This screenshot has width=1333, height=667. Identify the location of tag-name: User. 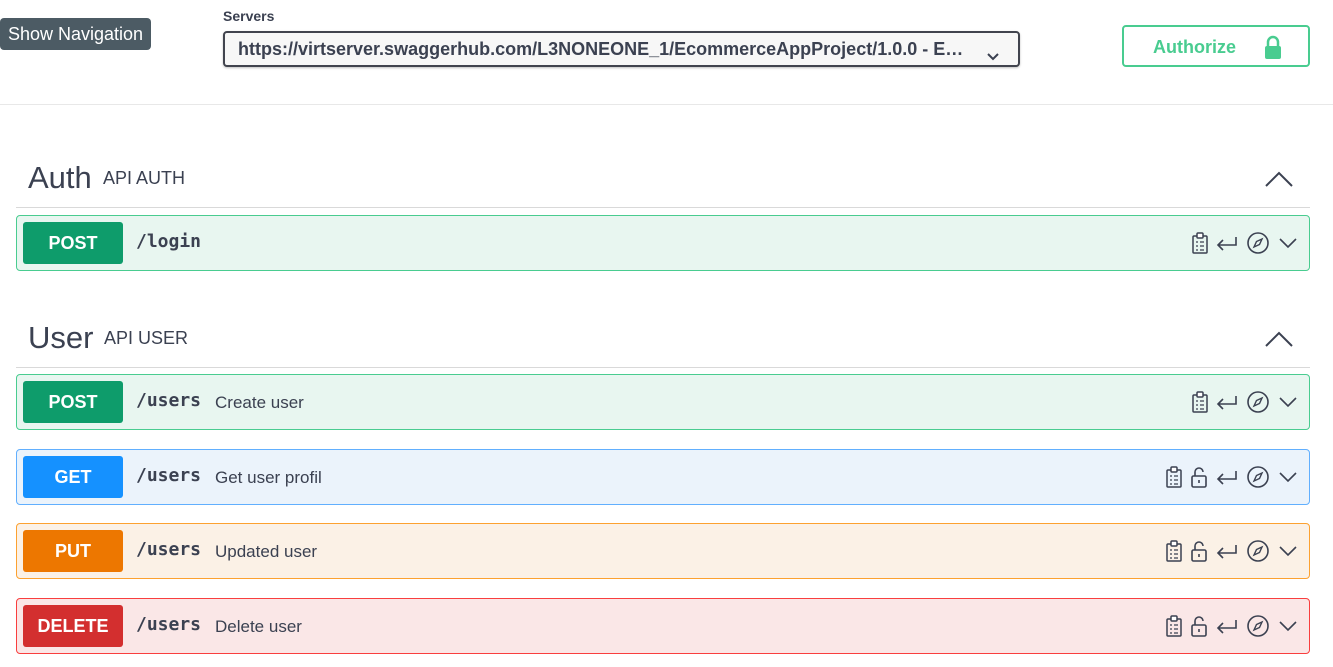
(61, 337).